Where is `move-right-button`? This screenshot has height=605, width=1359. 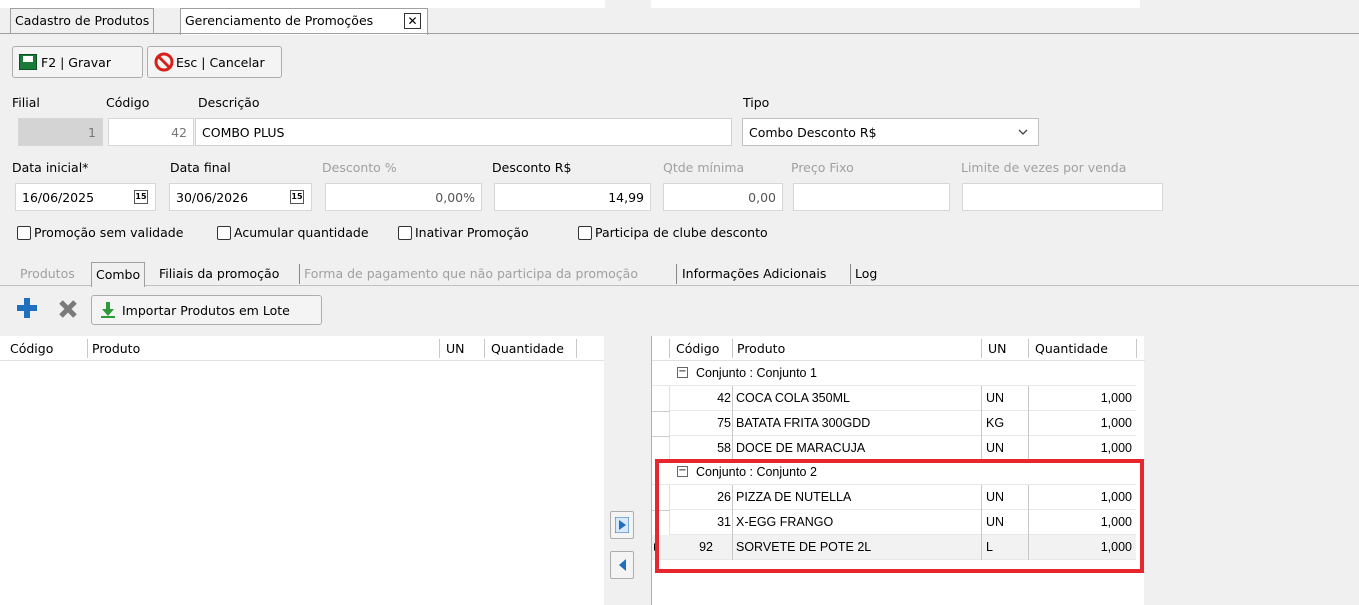 move-right-button is located at coordinates (622, 525).